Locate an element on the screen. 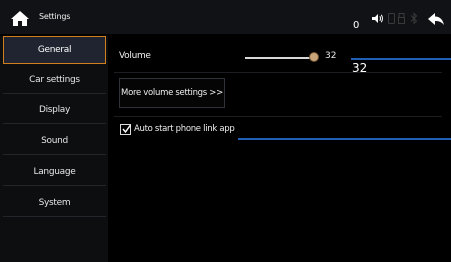  overlay-line-top is located at coordinates (401, 59).